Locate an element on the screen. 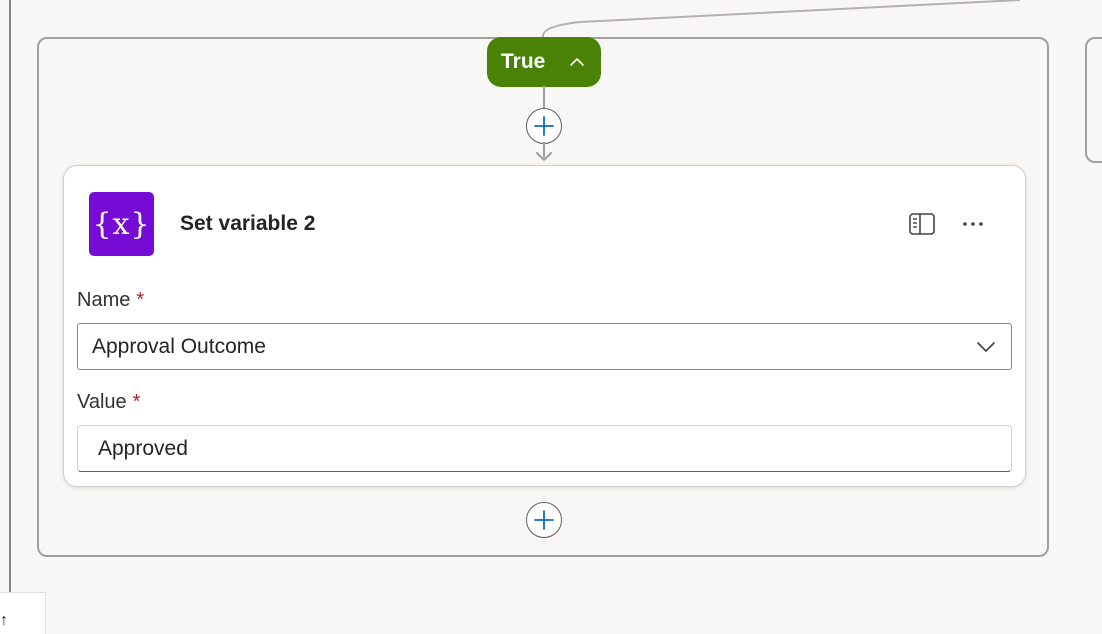  chevron-up-icon is located at coordinates (577, 62).